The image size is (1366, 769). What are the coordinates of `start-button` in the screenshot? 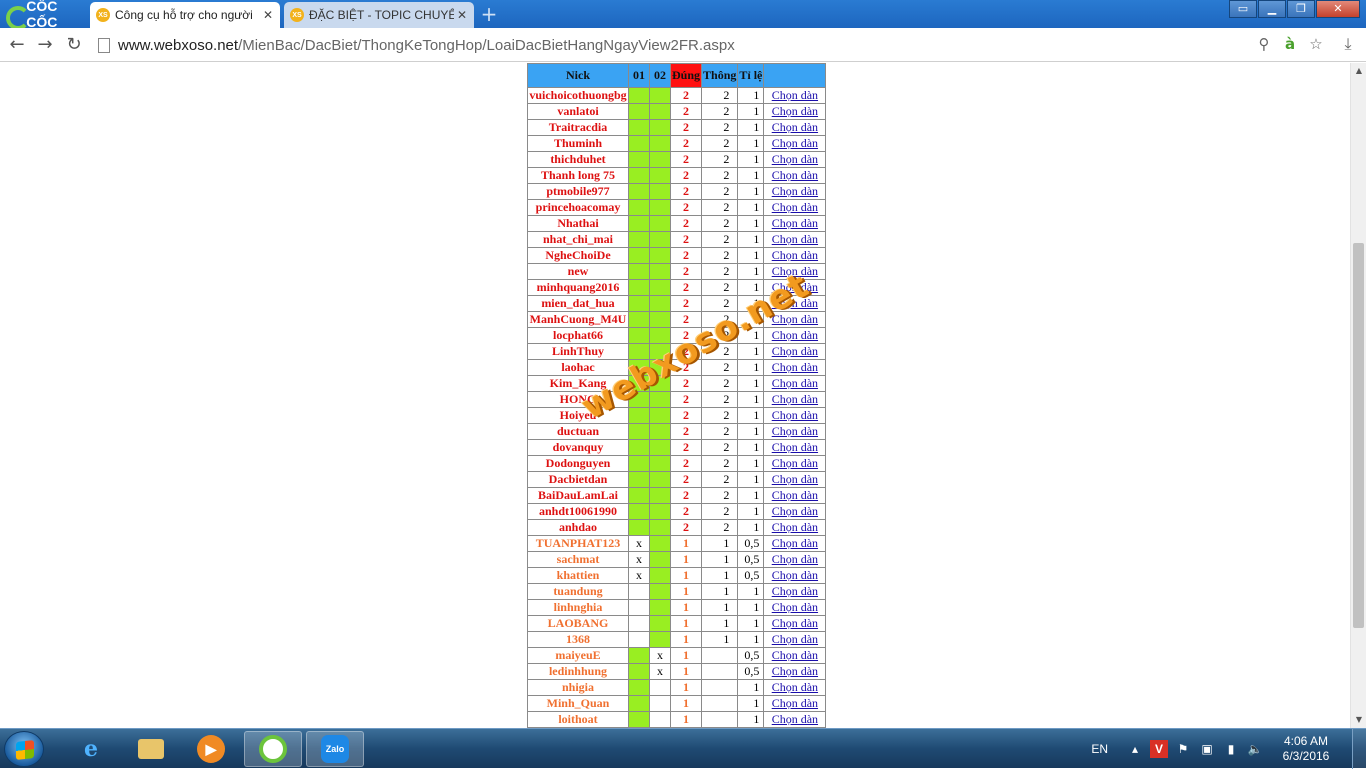 It's located at (24, 749).